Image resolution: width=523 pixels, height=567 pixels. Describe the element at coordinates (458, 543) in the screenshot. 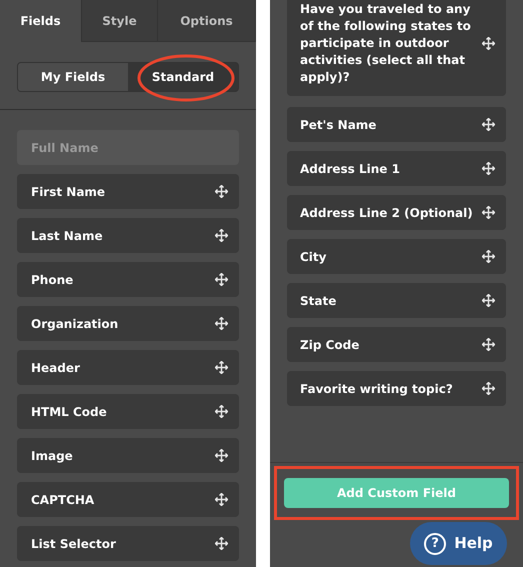

I see `help-button: ? Help` at that location.